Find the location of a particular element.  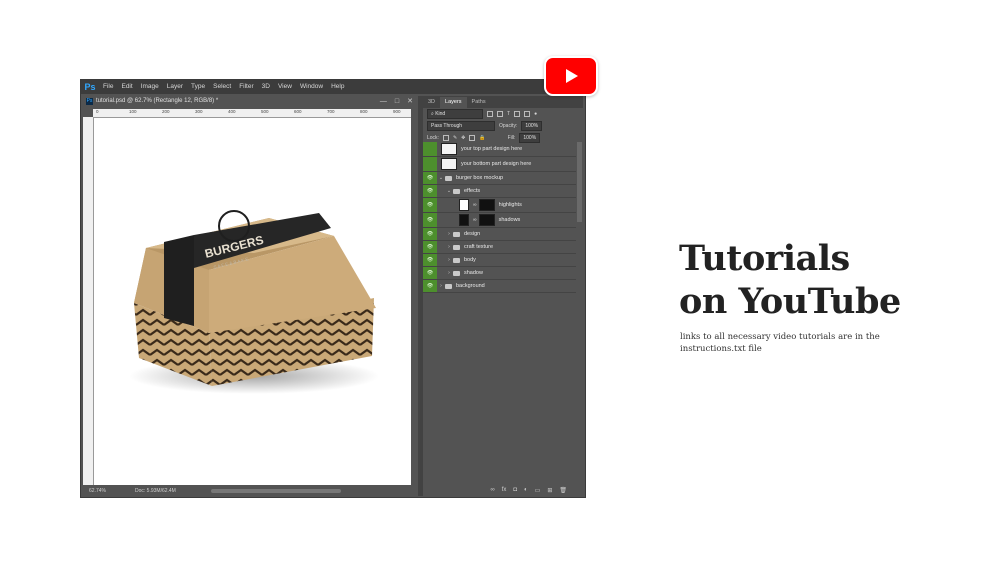

layer-group-row: 👁 › body is located at coordinates (499, 260).